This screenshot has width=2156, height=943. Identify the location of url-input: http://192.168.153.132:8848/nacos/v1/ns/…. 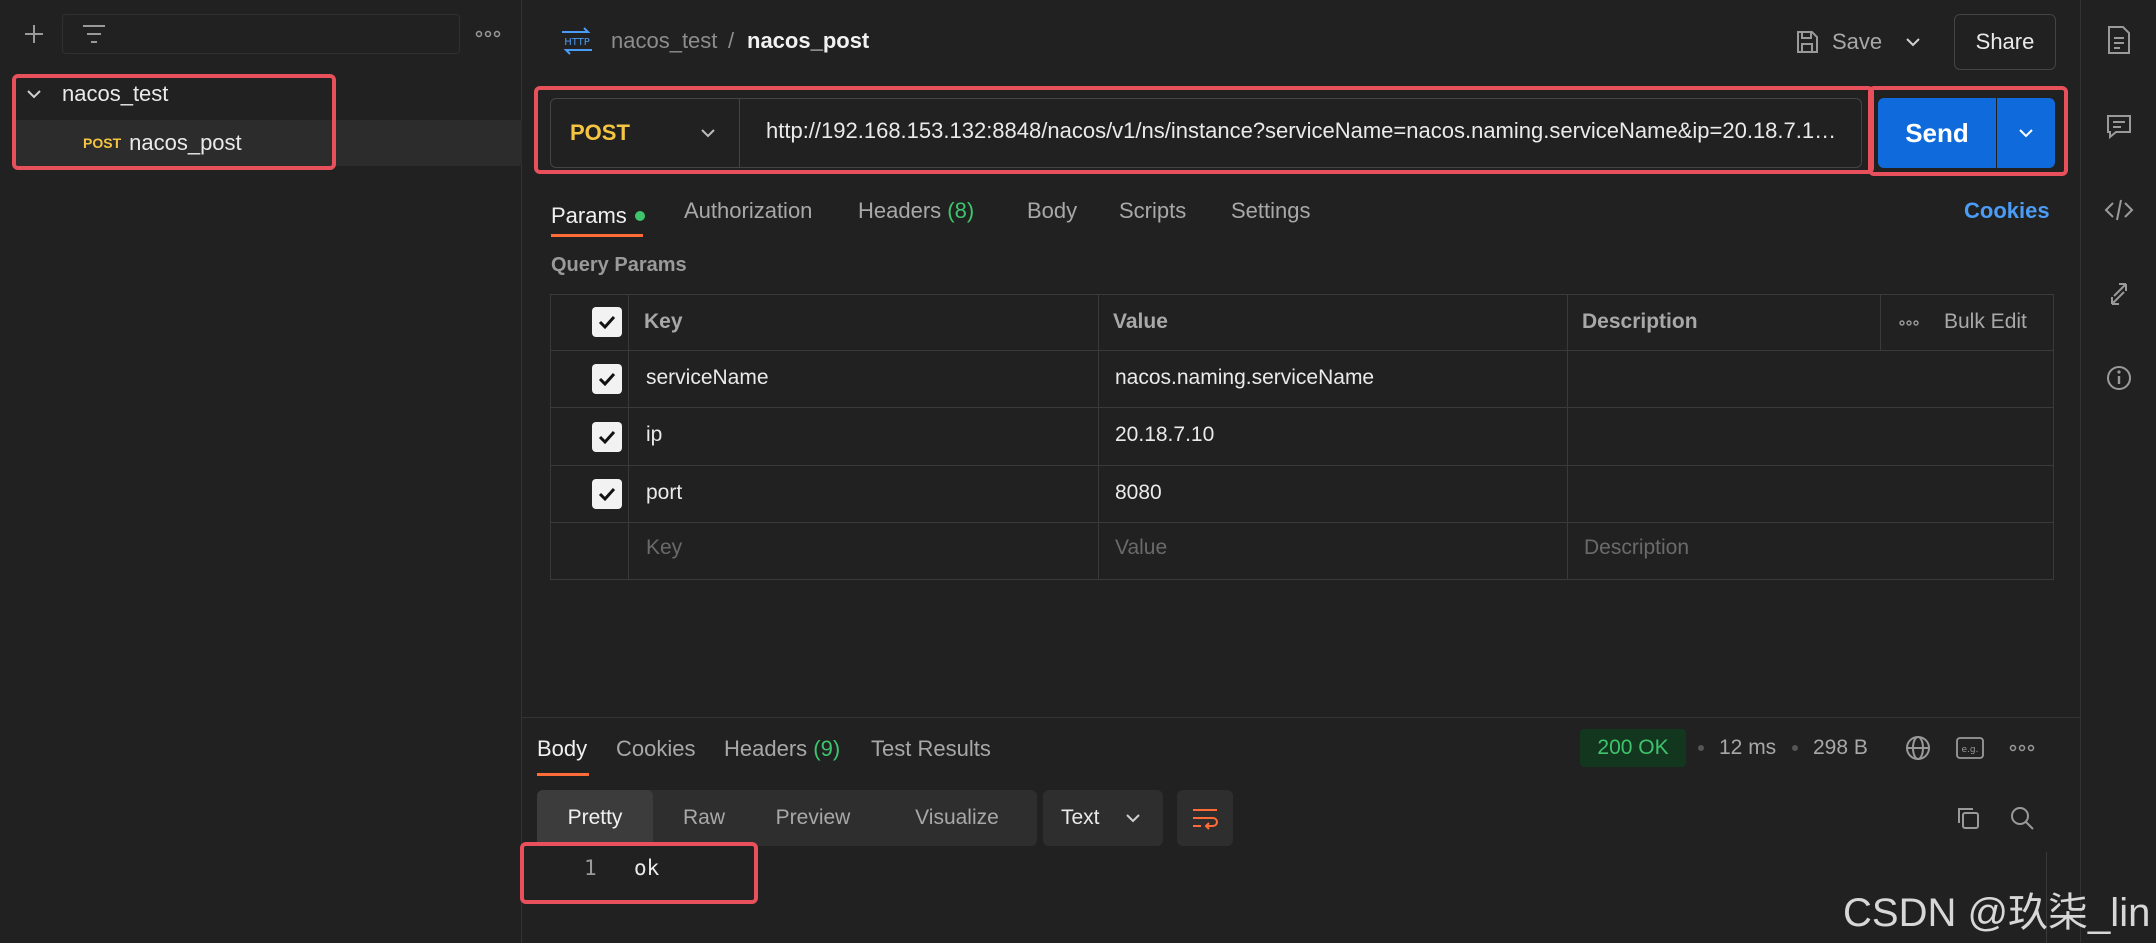
(1306, 133).